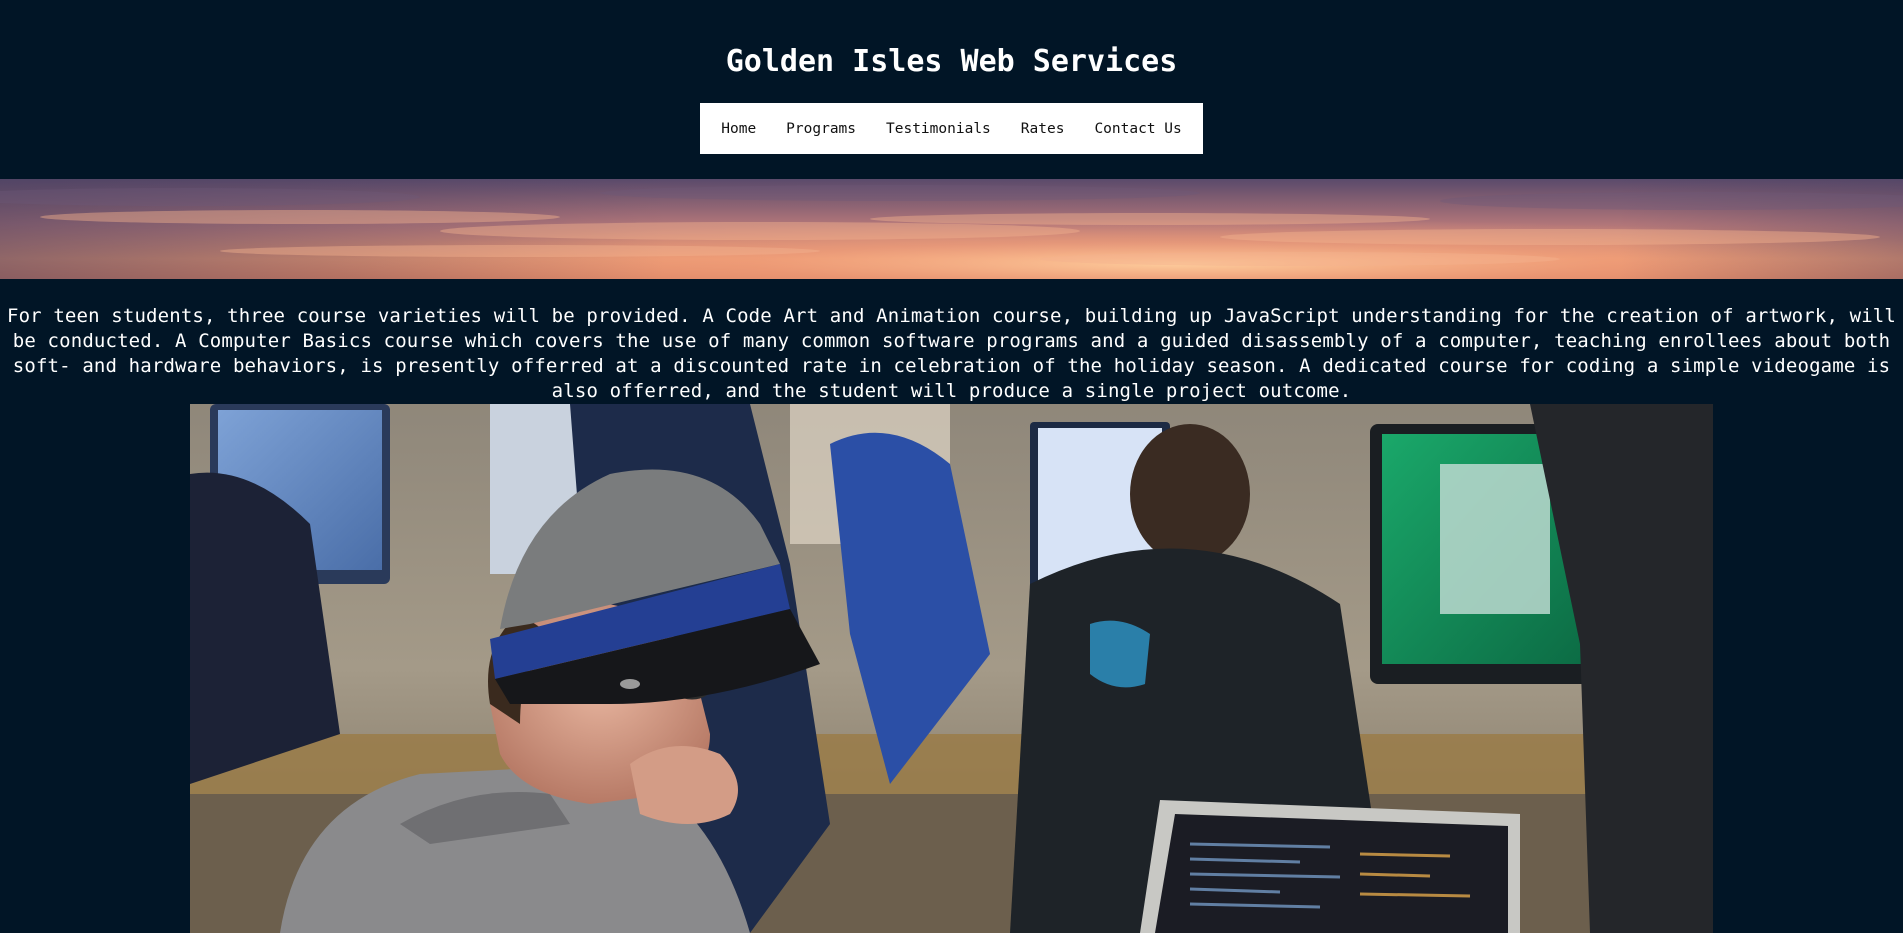 This screenshot has width=1903, height=933. I want to click on site-title: Golden Isles Web Services, so click(951, 61).